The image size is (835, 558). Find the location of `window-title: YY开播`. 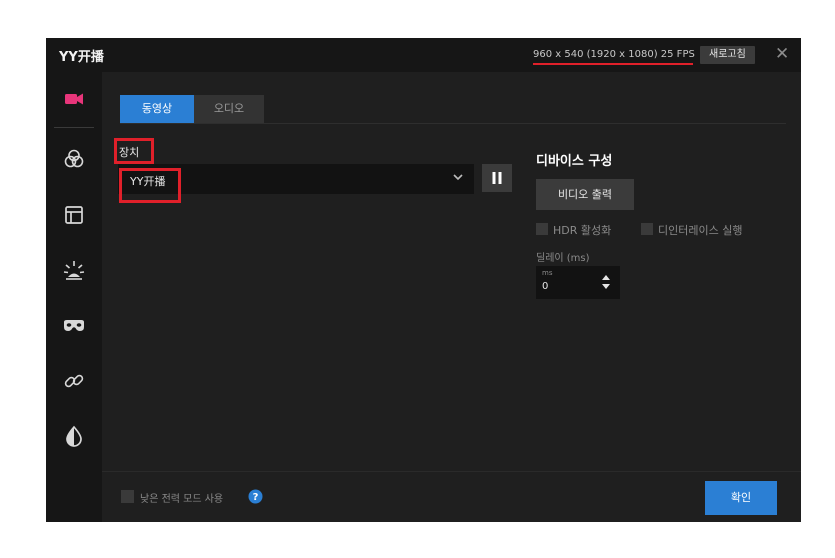

window-title: YY开播 is located at coordinates (81, 57).